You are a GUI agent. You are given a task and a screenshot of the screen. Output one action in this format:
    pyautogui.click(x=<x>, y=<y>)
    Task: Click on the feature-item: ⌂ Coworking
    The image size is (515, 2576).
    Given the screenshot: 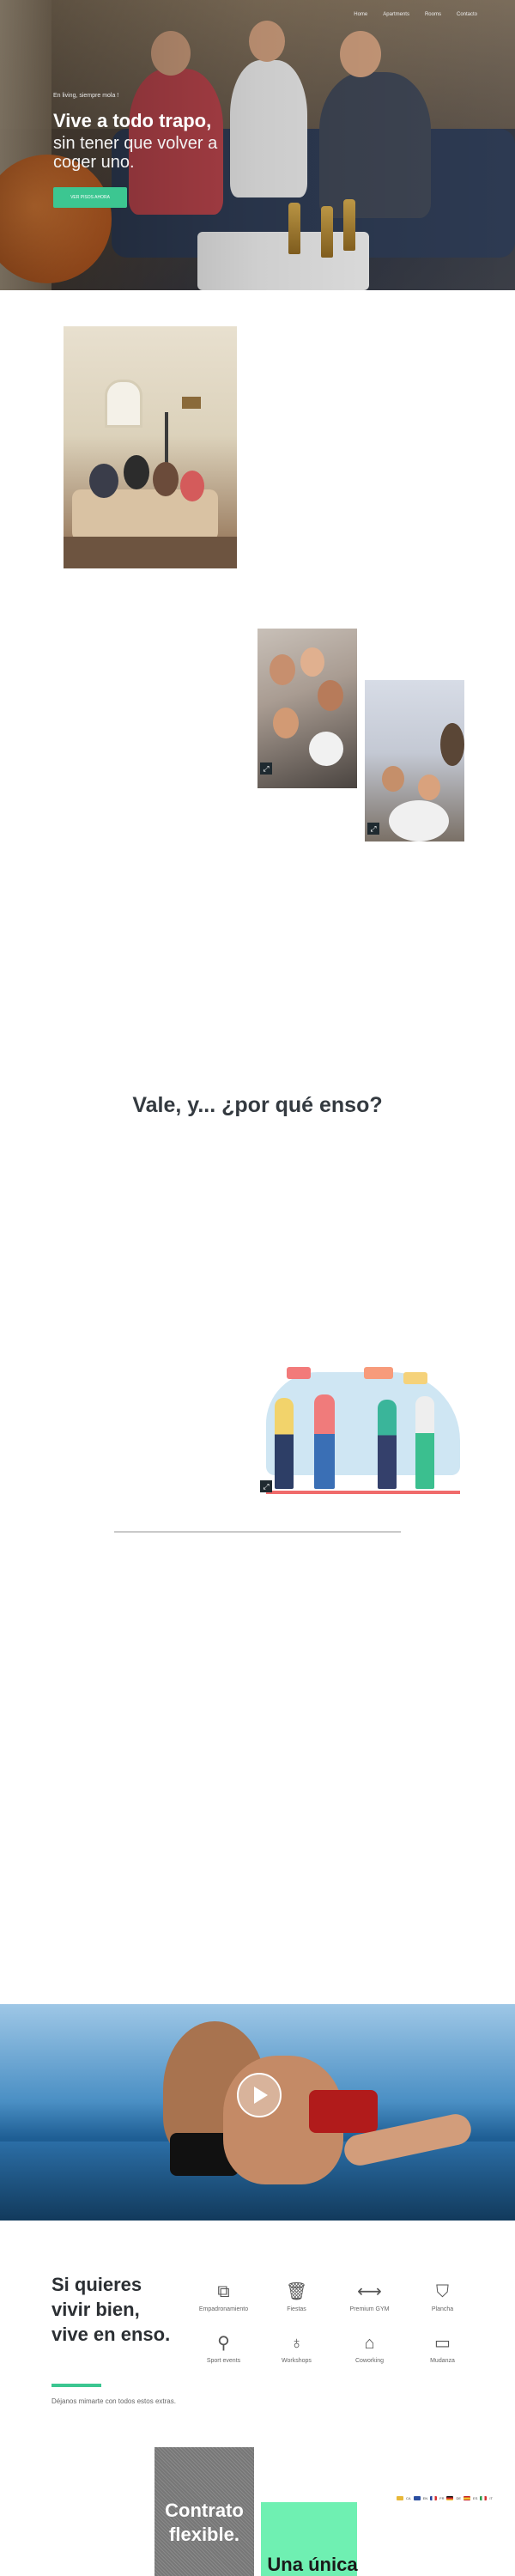 What is the action you would take?
    pyautogui.click(x=369, y=2348)
    